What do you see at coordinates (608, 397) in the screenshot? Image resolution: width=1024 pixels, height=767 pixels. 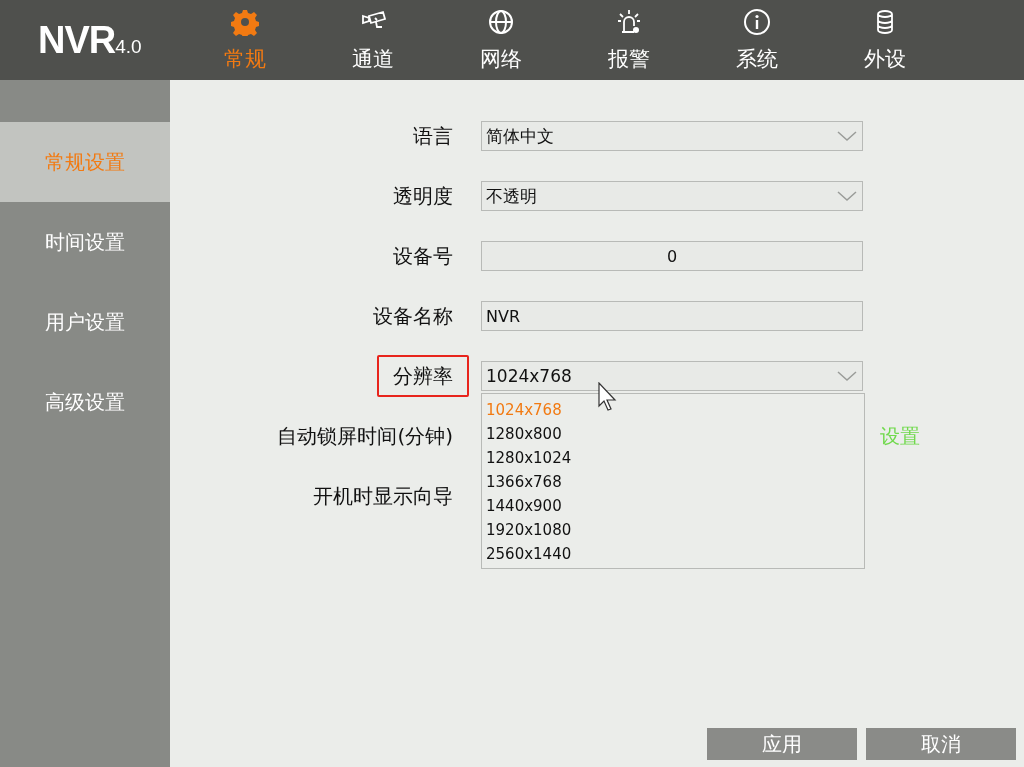 I see `mouse-pointer-icon` at bounding box center [608, 397].